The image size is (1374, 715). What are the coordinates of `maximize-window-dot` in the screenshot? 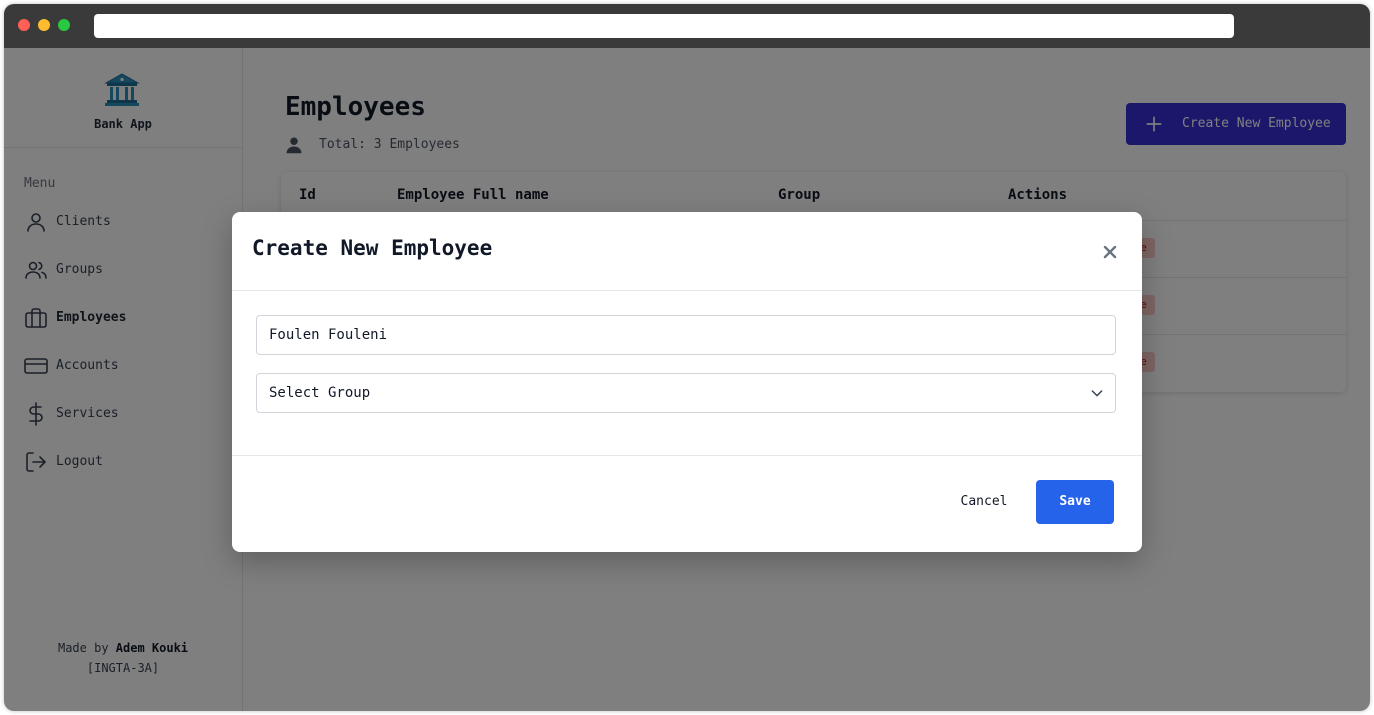 It's located at (64, 25).